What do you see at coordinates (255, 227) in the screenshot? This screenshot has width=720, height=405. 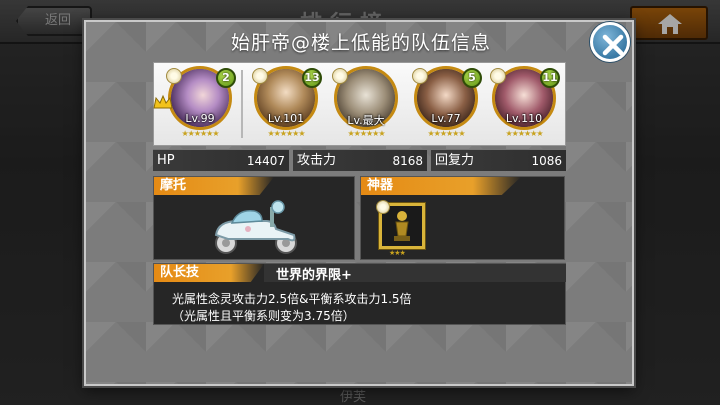 I see `scooter-icon` at bounding box center [255, 227].